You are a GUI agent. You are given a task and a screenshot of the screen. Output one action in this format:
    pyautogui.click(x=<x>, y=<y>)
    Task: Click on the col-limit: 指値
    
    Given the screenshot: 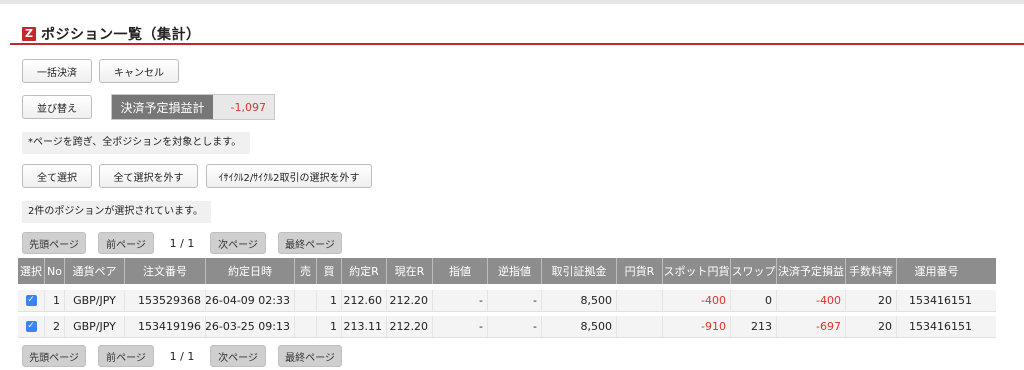 What is the action you would take?
    pyautogui.click(x=460, y=271)
    